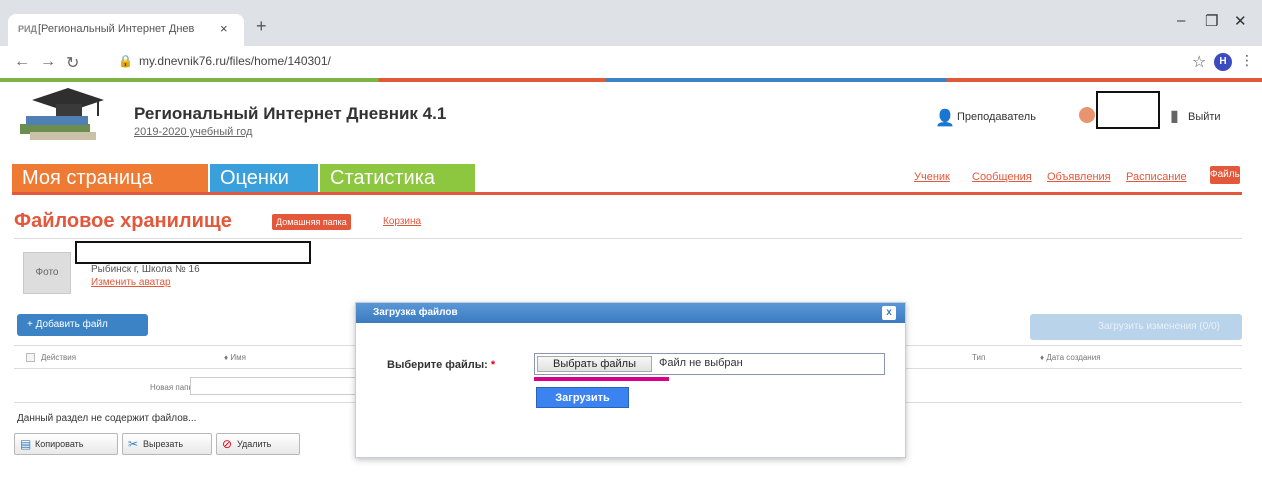  I want to click on decorative-color-line, so click(631, 80).